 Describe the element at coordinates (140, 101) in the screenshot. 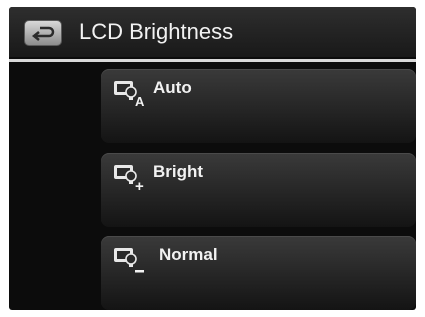

I see `svg-text: A` at that location.